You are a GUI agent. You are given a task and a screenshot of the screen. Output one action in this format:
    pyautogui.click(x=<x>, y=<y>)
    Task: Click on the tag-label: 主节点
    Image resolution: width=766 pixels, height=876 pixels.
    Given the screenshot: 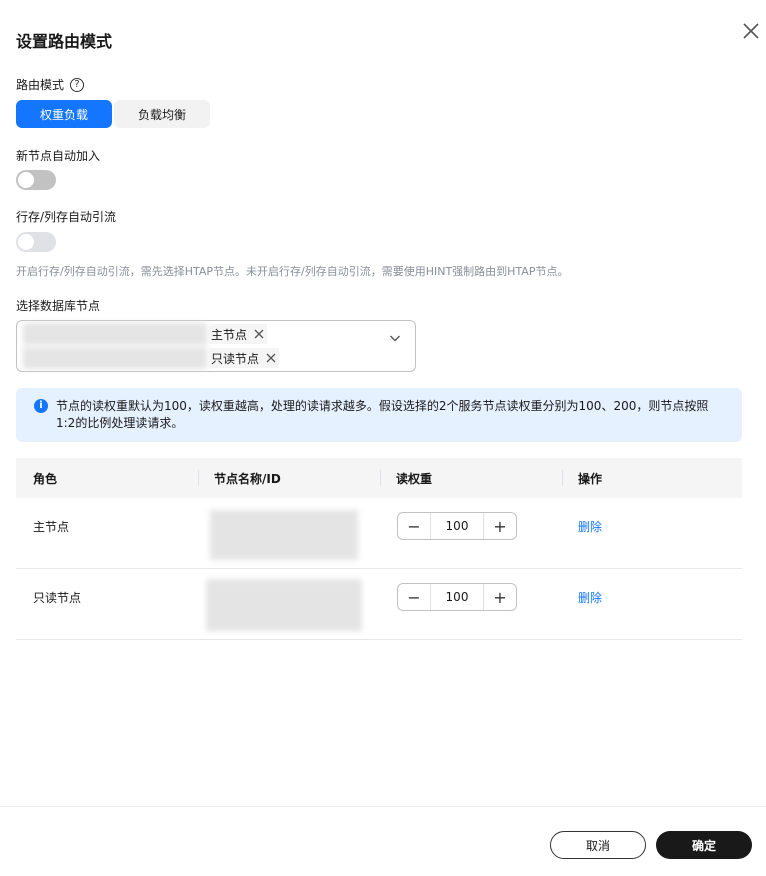 What is the action you would take?
    pyautogui.click(x=229, y=334)
    